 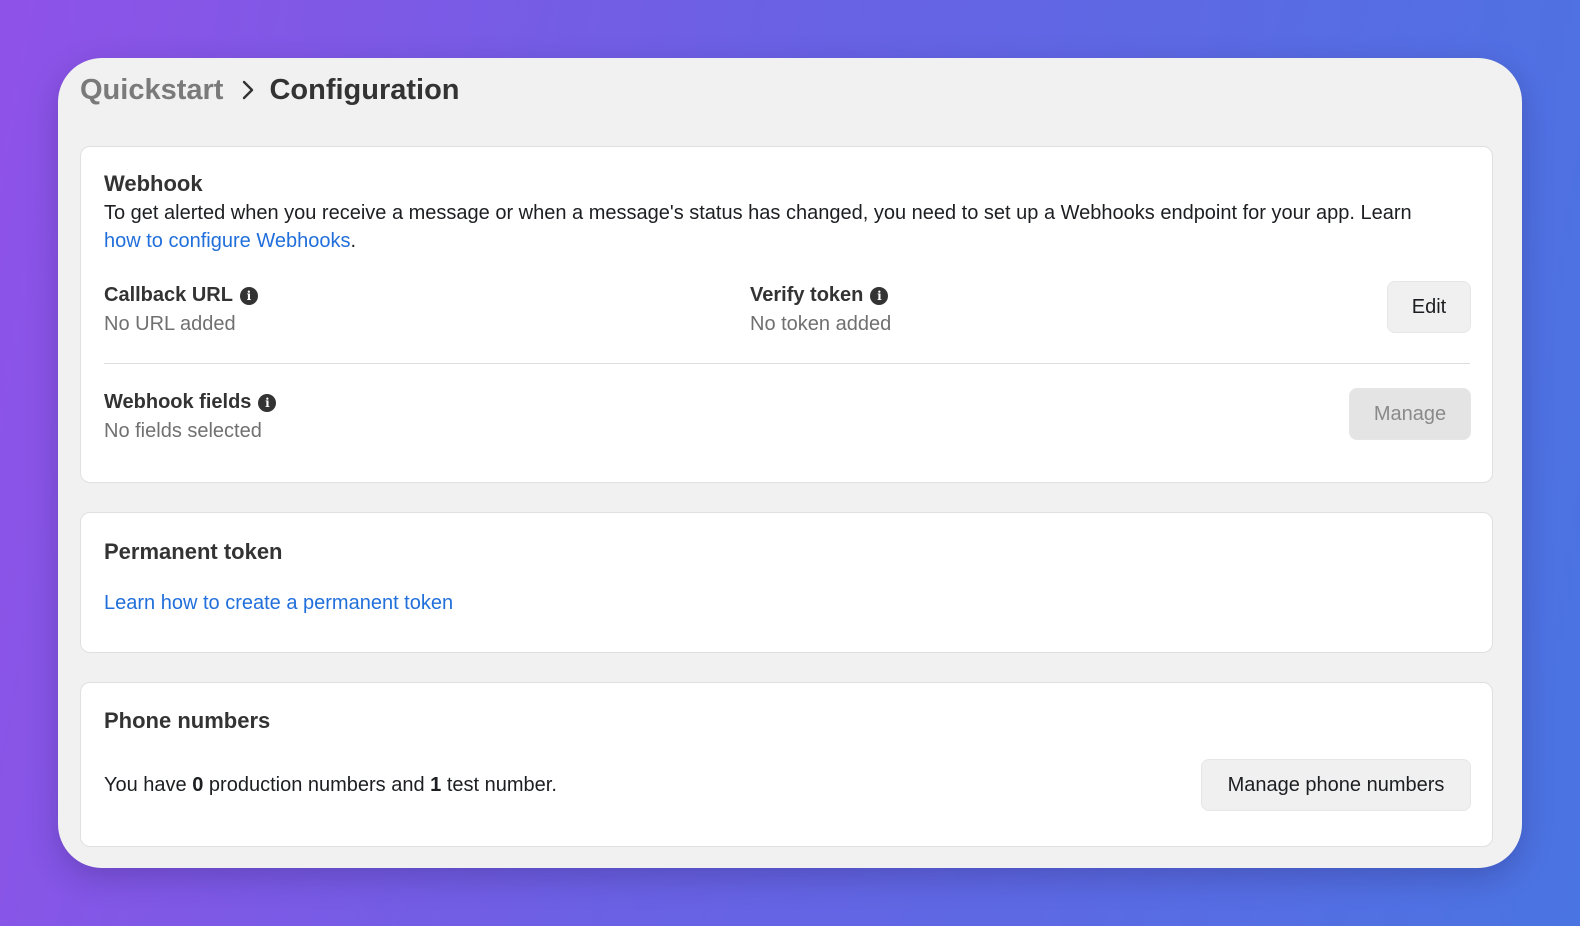 I want to click on webhook-fields-label: Webhook fields i, so click(x=190, y=402).